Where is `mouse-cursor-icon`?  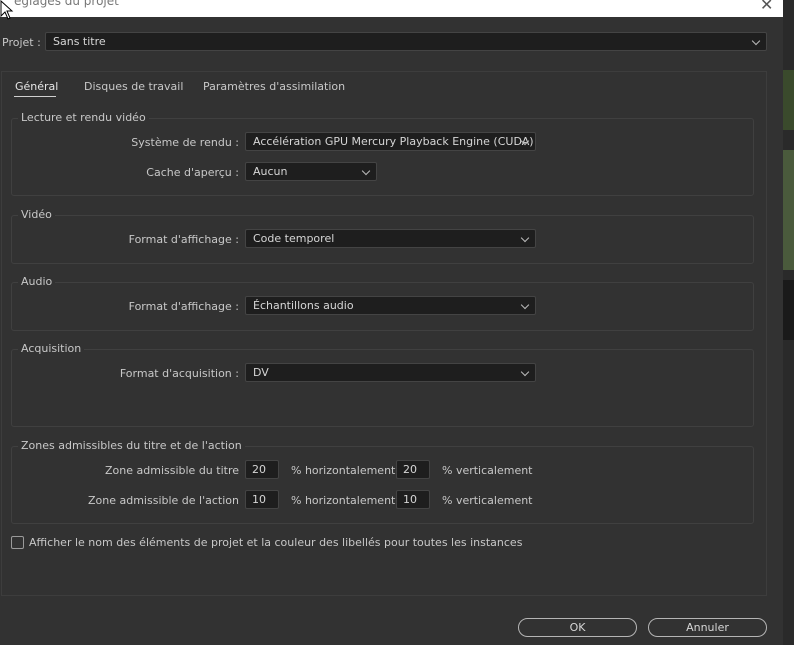
mouse-cursor-icon is located at coordinates (7, 10).